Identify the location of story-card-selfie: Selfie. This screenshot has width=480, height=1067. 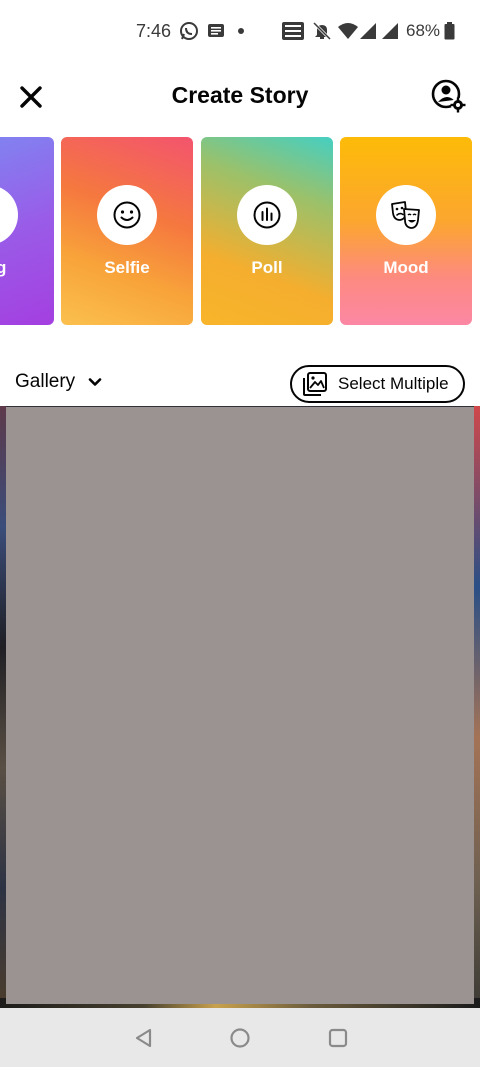
(127, 231).